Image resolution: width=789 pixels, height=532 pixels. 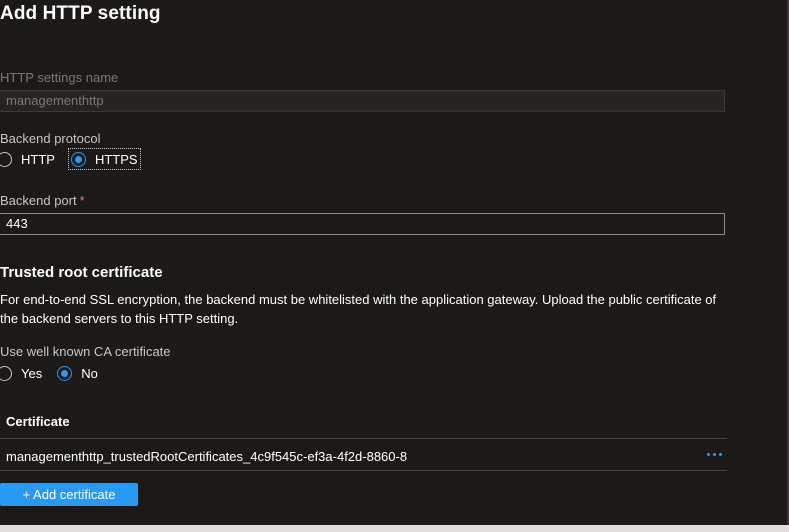 What do you see at coordinates (116, 159) in the screenshot?
I see `protocol-option-https-label: HTTPS` at bounding box center [116, 159].